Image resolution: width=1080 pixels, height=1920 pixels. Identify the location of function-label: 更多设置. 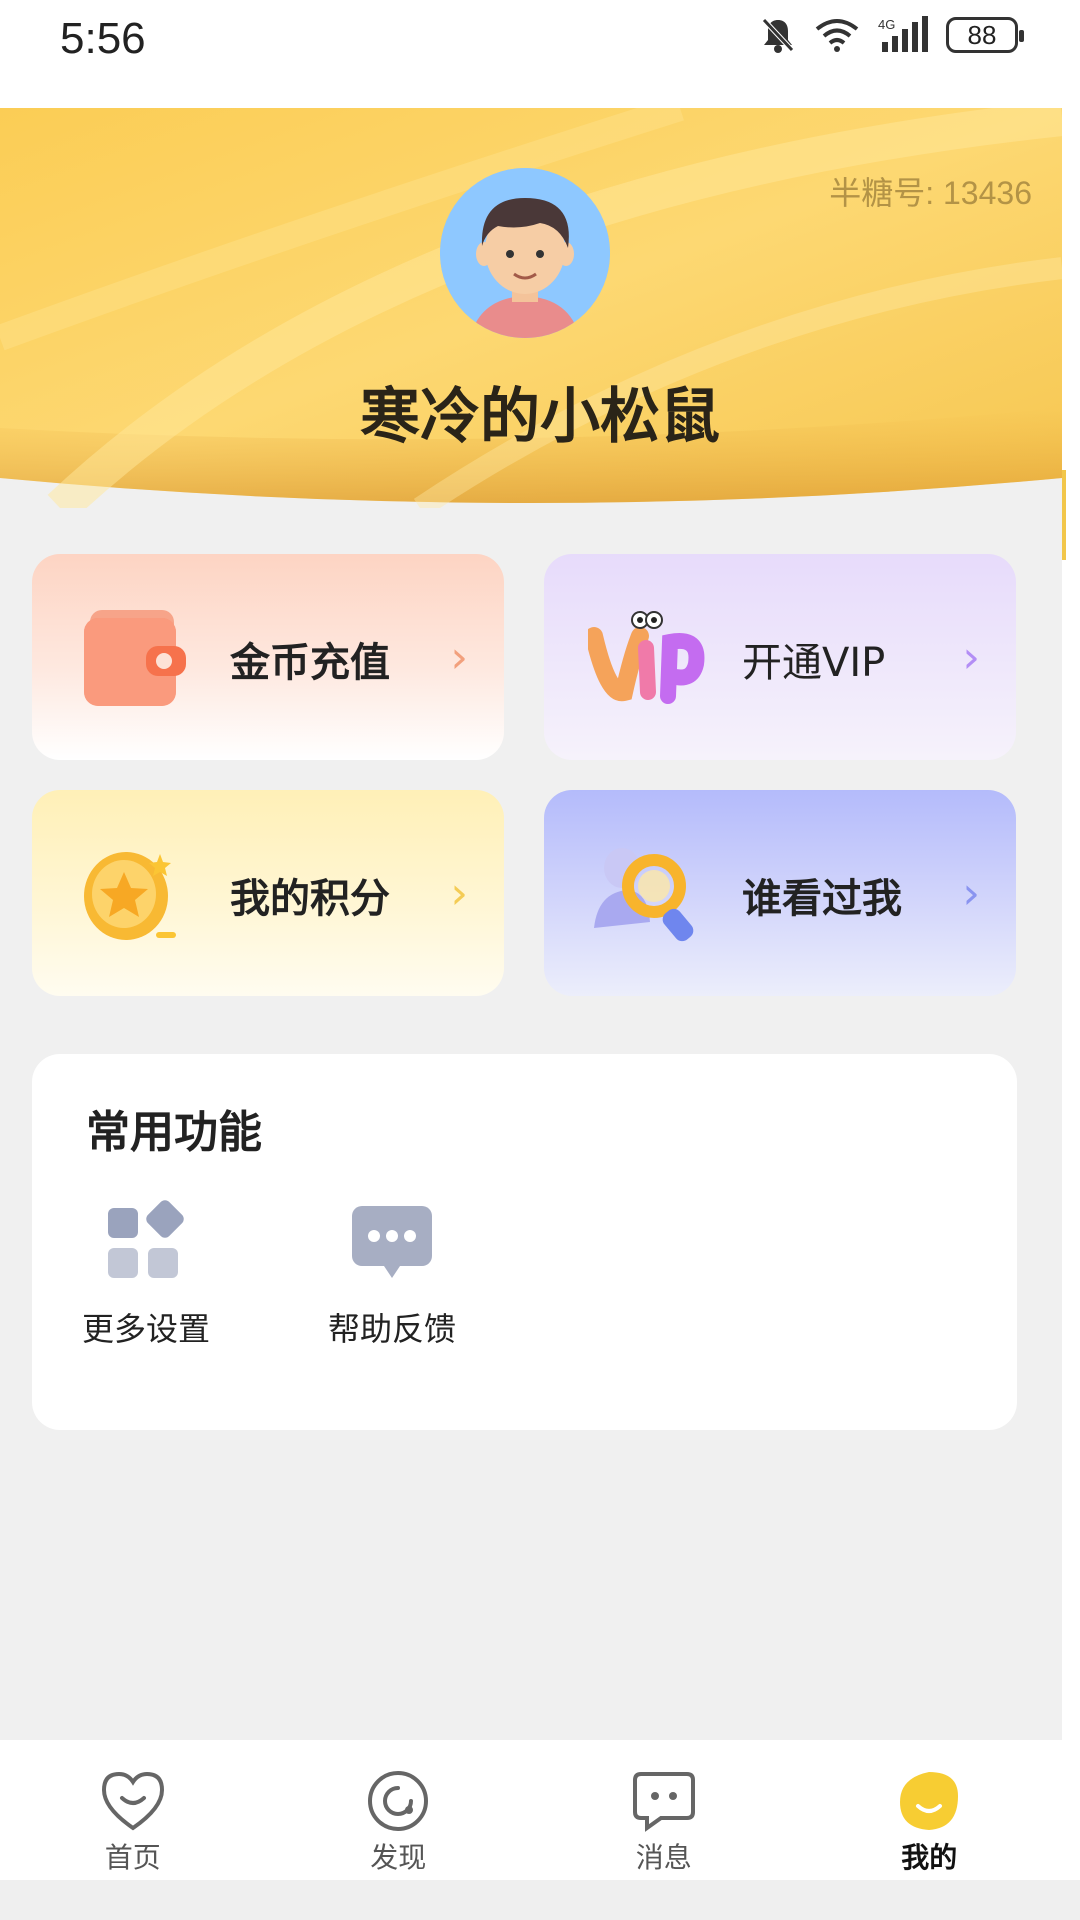
(145, 1329).